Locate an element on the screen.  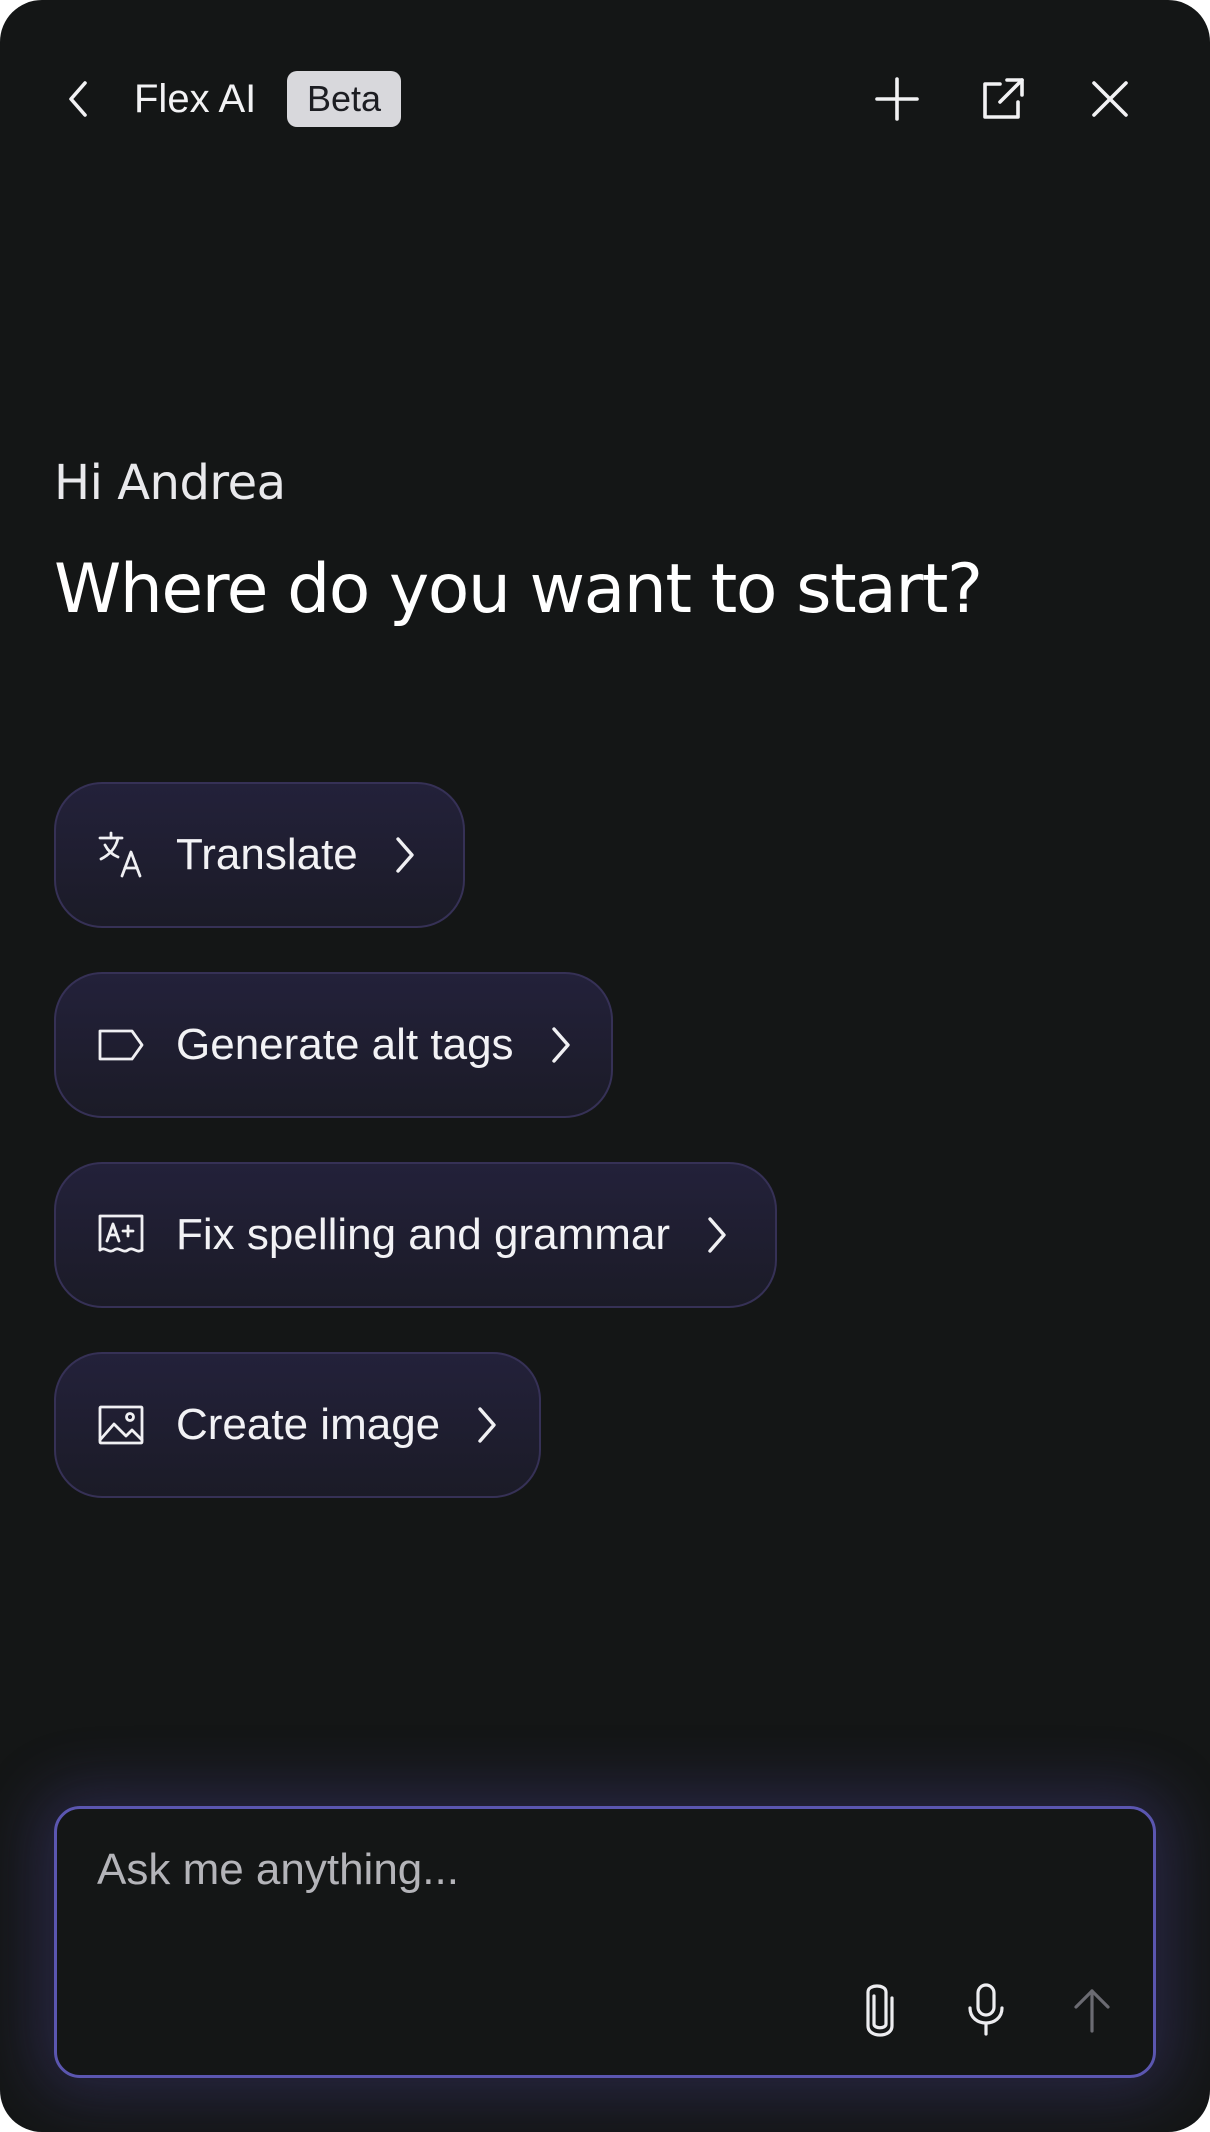
create-image-suggestion-button: Create image is located at coordinates (297, 1425).